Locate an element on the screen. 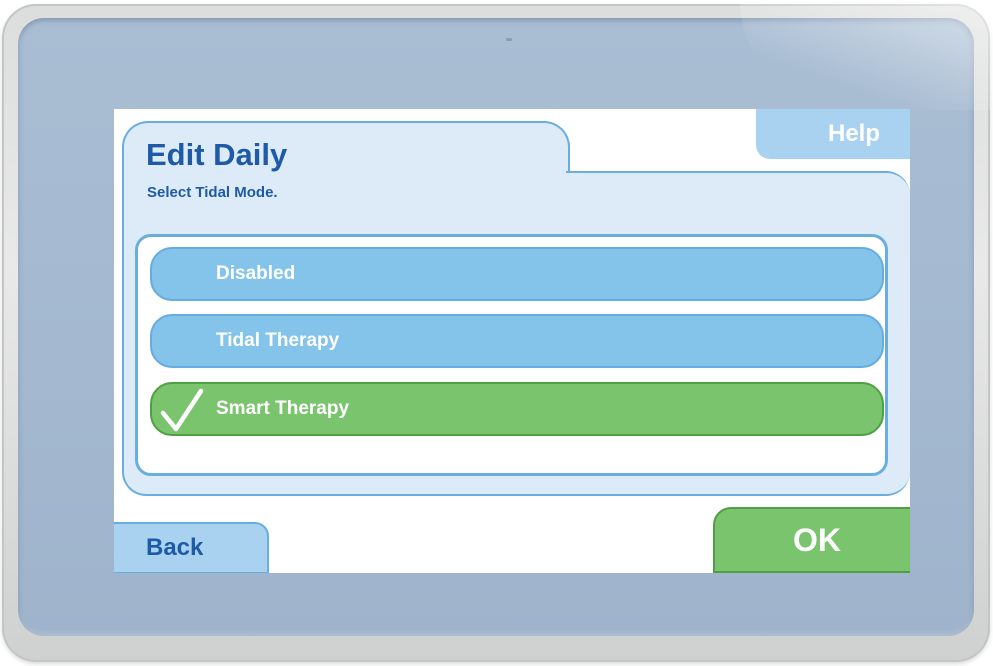 Image resolution: width=993 pixels, height=666 pixels. camera-dot is located at coordinates (509, 39).